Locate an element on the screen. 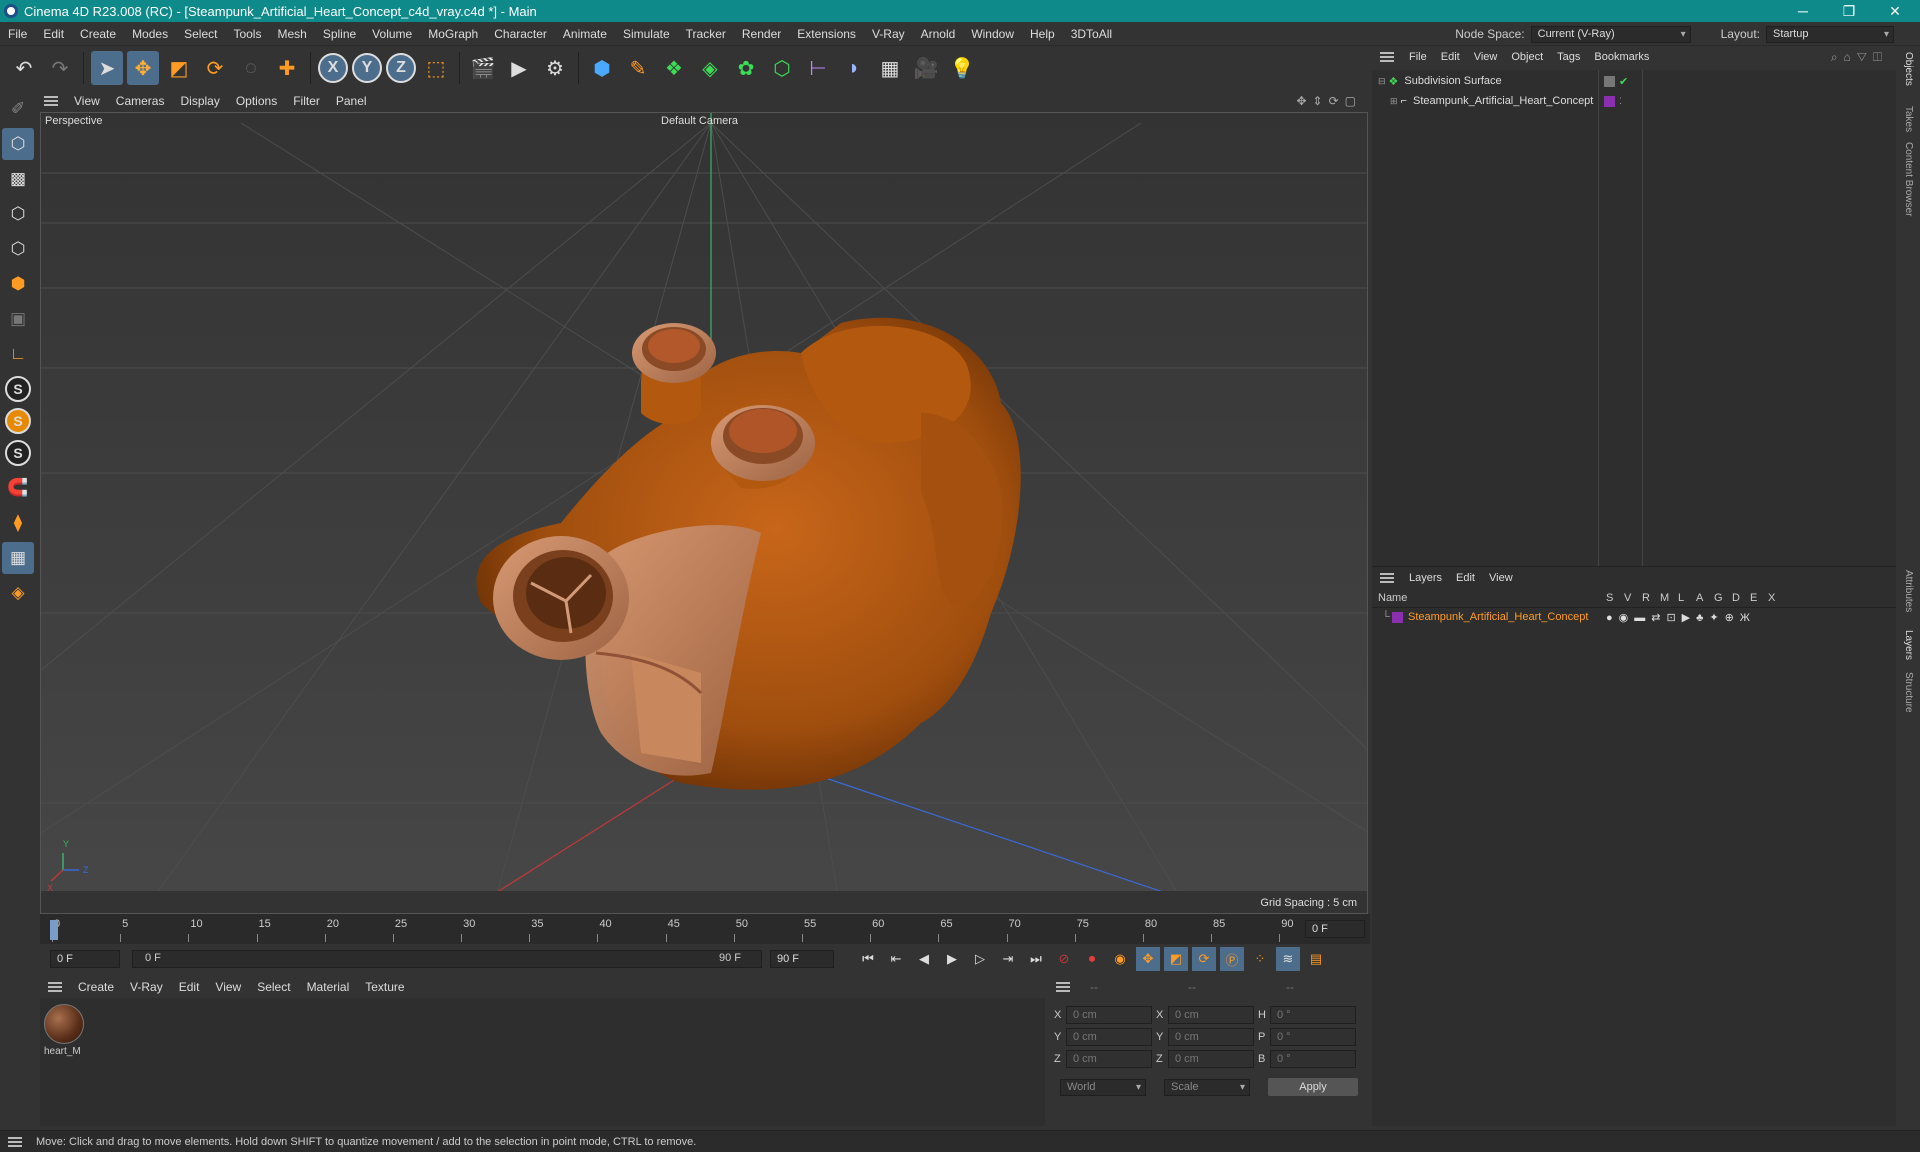 This screenshot has height=1152, width=1920. subdivision-surface-icon: ❖ is located at coordinates (674, 68).